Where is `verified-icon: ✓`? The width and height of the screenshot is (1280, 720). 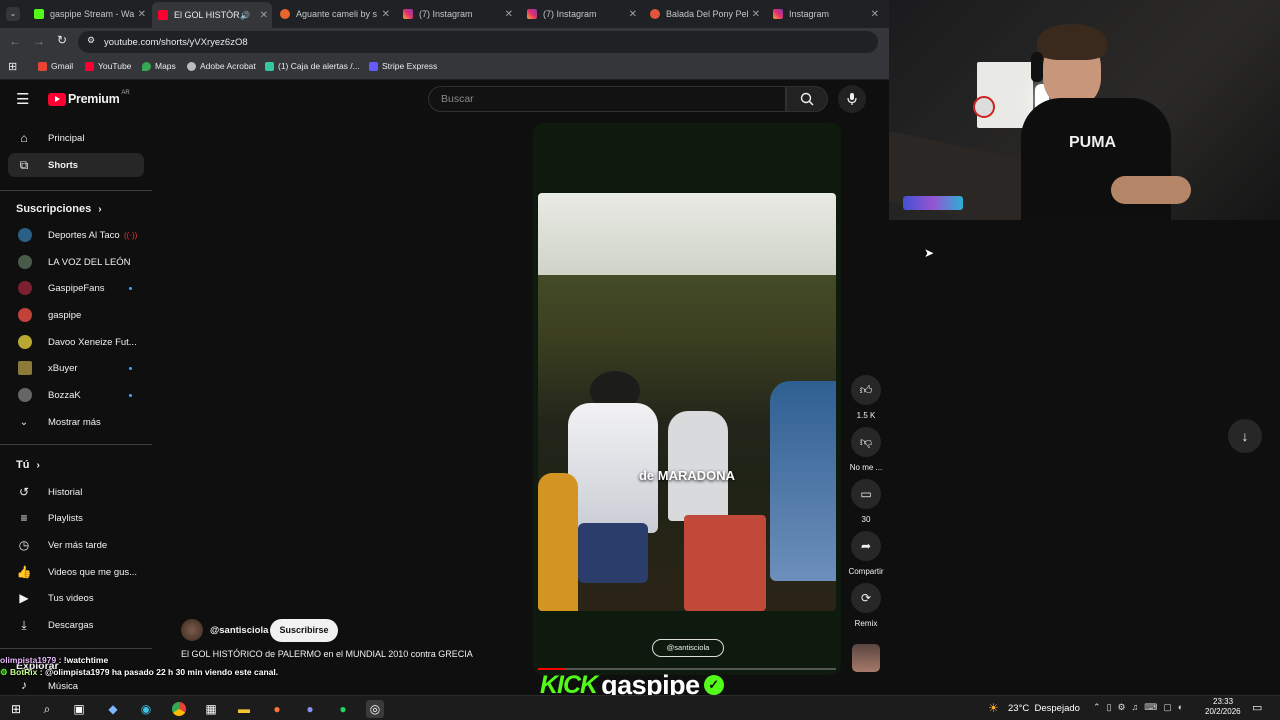
verified-icon: ✓ is located at coordinates (713, 685).